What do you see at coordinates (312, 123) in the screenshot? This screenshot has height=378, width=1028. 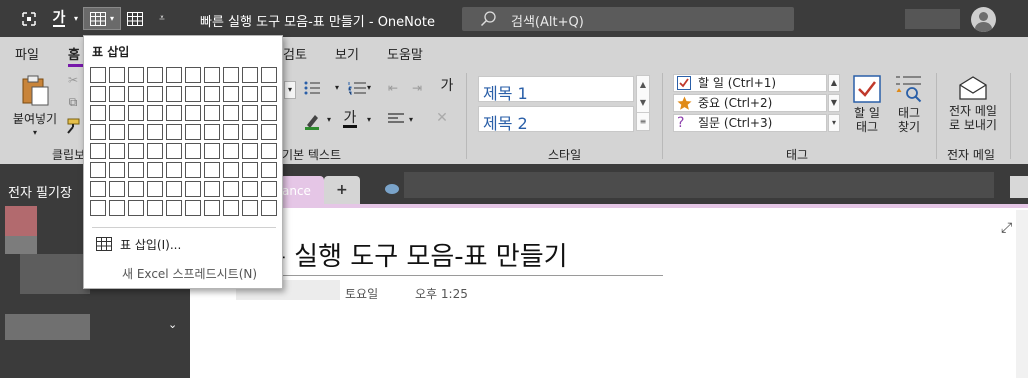 I see `highlight-icon` at bounding box center [312, 123].